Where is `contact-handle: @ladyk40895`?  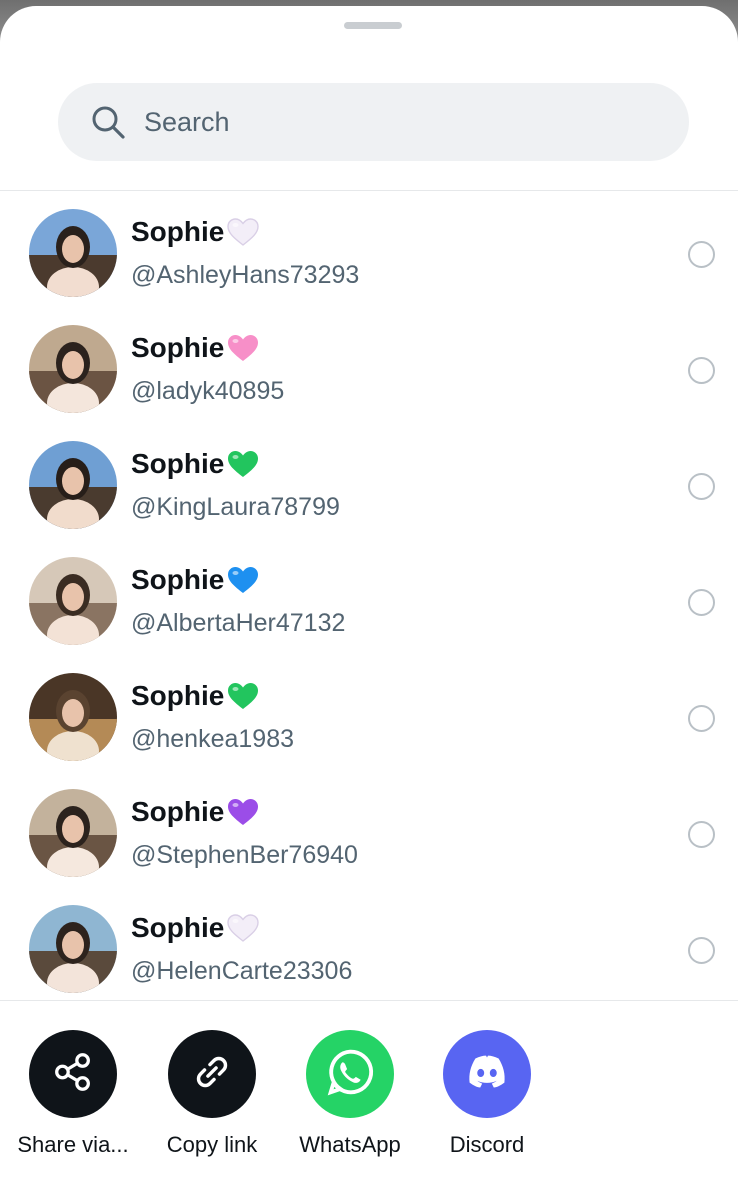
contact-handle: @ladyk40895 is located at coordinates (208, 391).